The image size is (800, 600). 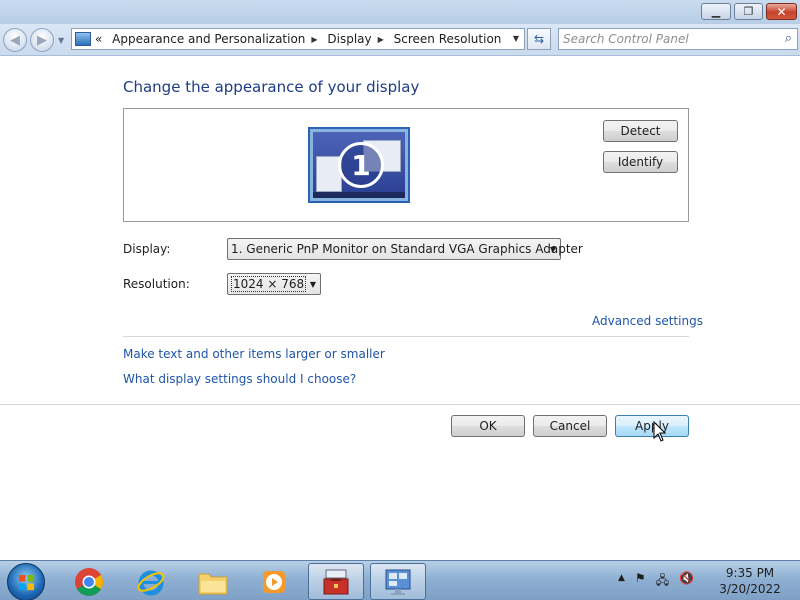 What do you see at coordinates (750, 581) in the screenshot?
I see `system-clock: 9:35 PM 3/20/2022` at bounding box center [750, 581].